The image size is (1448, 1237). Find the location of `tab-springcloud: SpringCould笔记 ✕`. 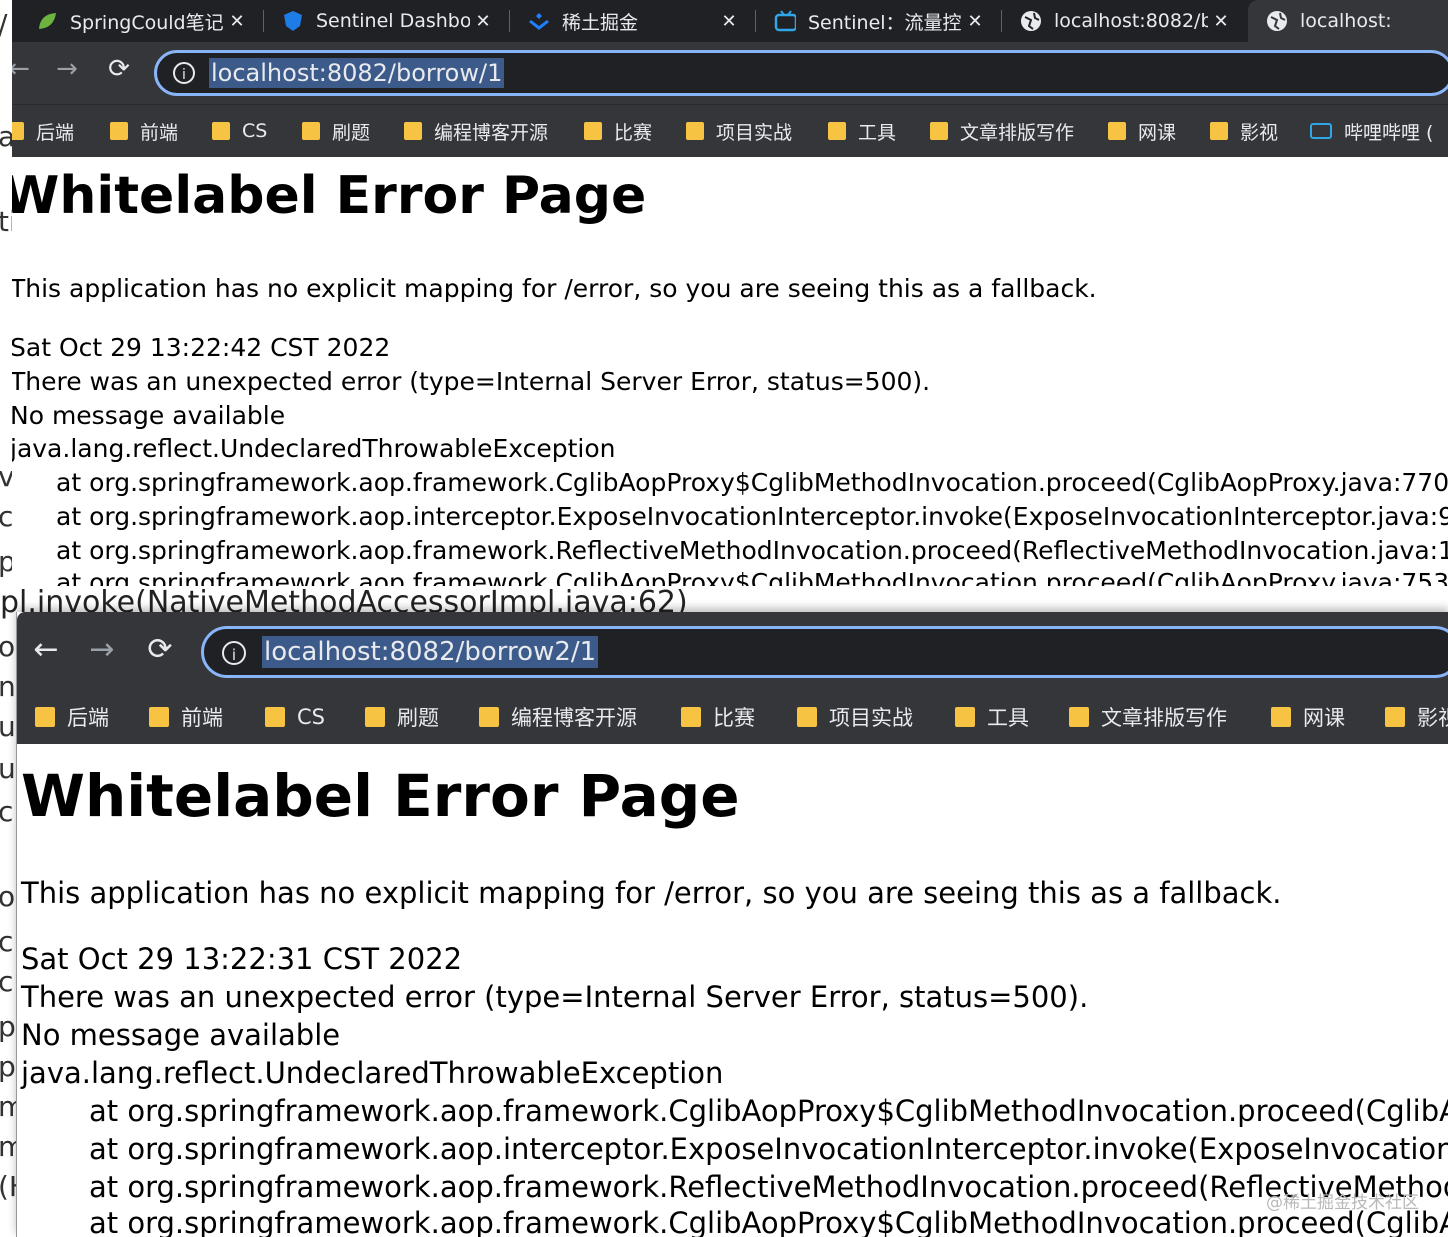

tab-springcloud: SpringCould笔记 ✕ is located at coordinates (141, 21).